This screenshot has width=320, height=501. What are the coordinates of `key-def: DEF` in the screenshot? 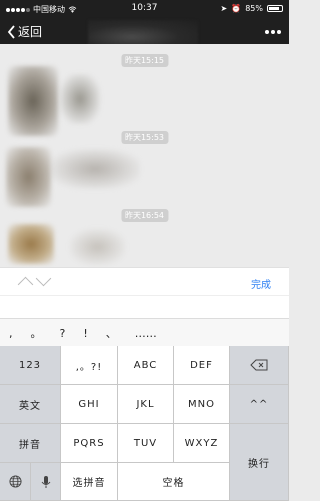 It's located at (202, 365).